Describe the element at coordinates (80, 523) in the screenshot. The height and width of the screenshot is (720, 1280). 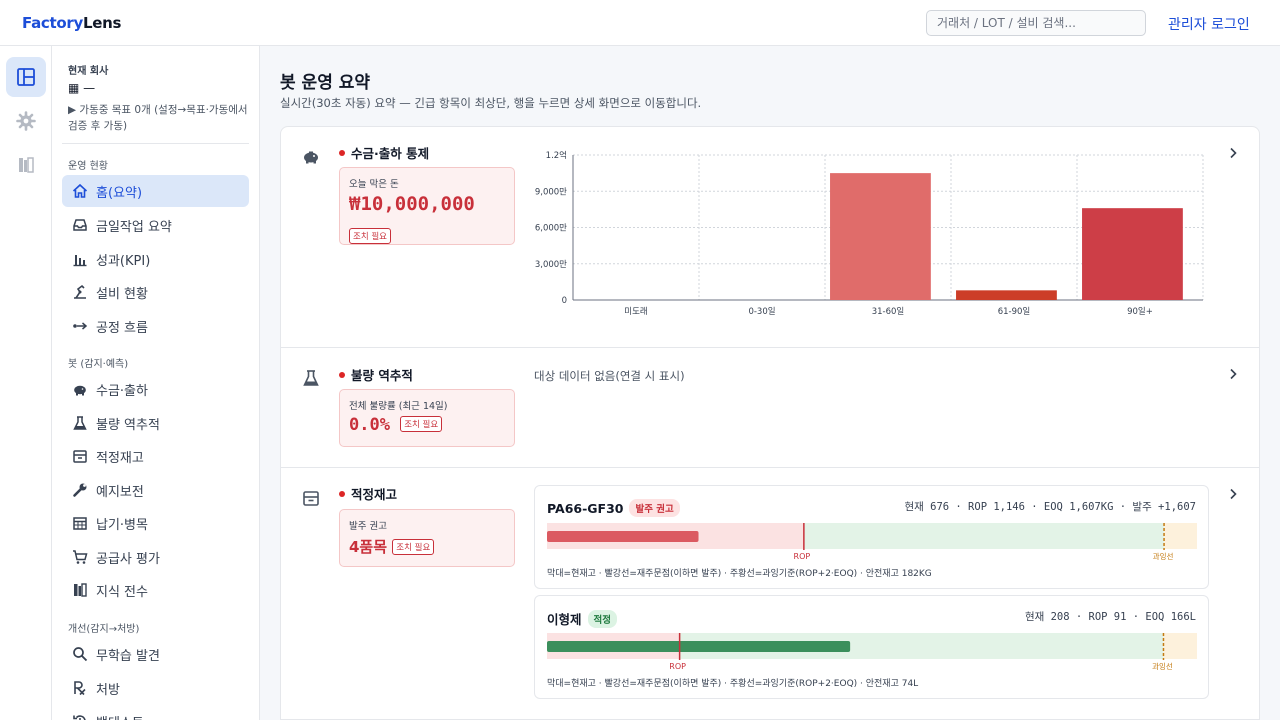
I see `calendar-icon` at that location.